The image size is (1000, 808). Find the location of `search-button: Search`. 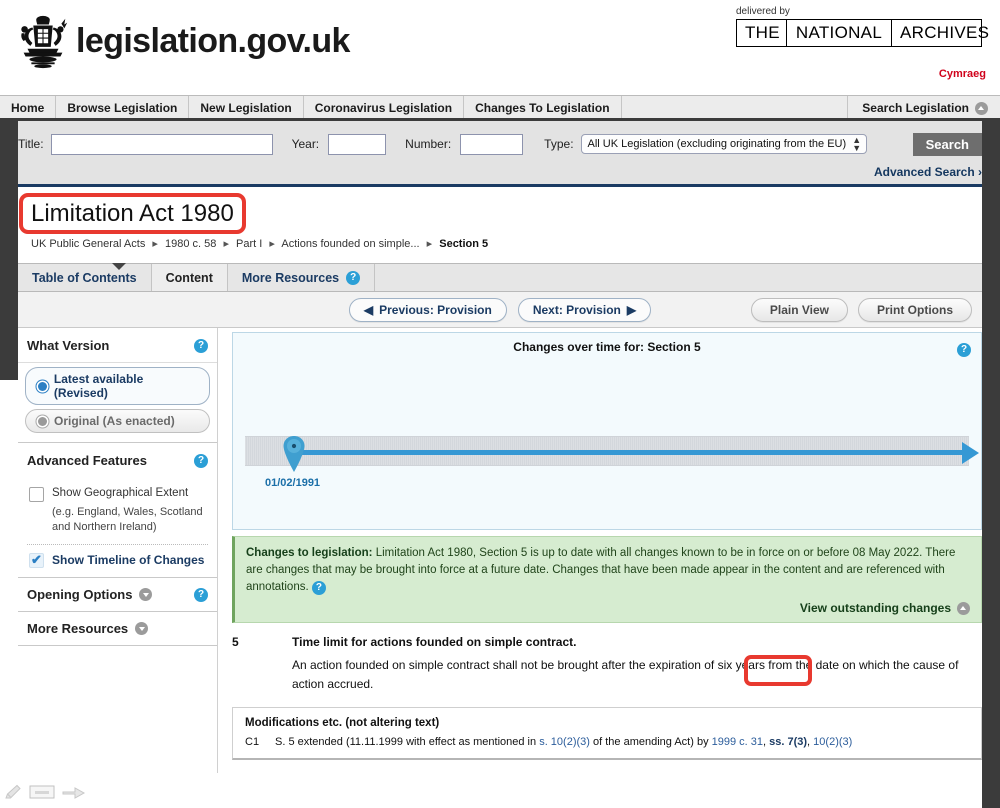

search-button: Search is located at coordinates (947, 144).